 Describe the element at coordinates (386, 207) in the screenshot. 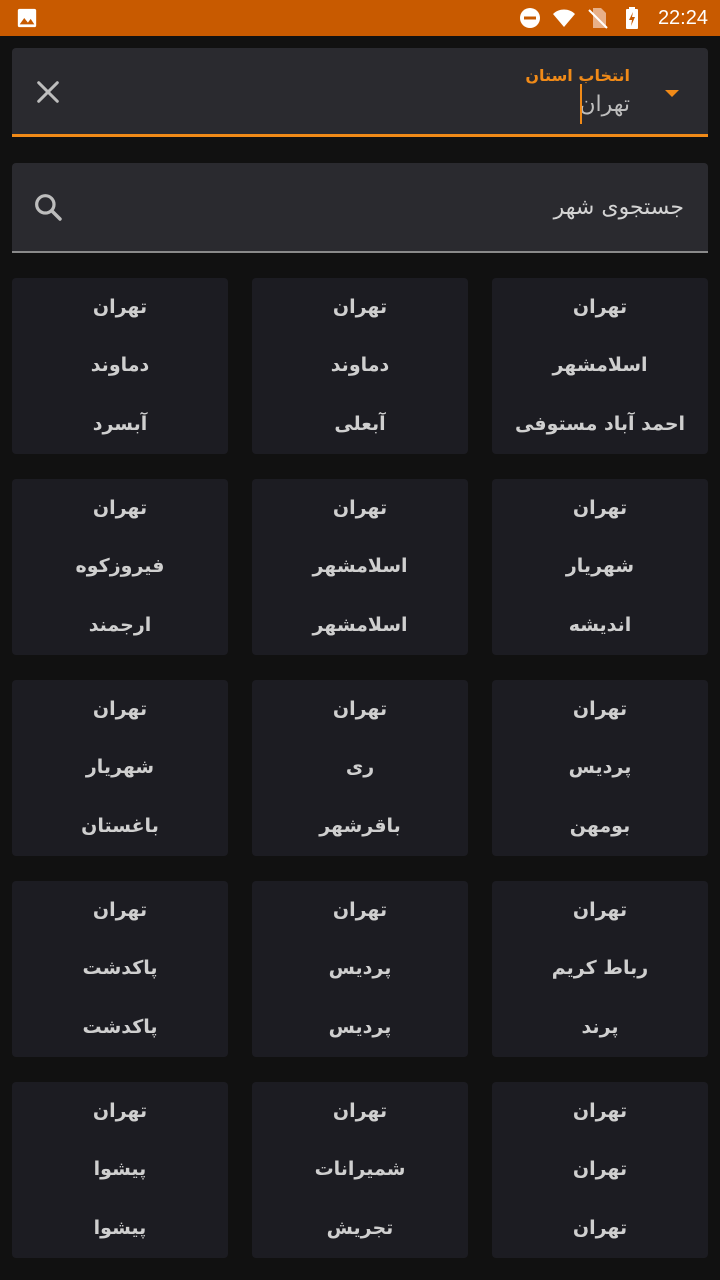

I see `city-search-input` at that location.